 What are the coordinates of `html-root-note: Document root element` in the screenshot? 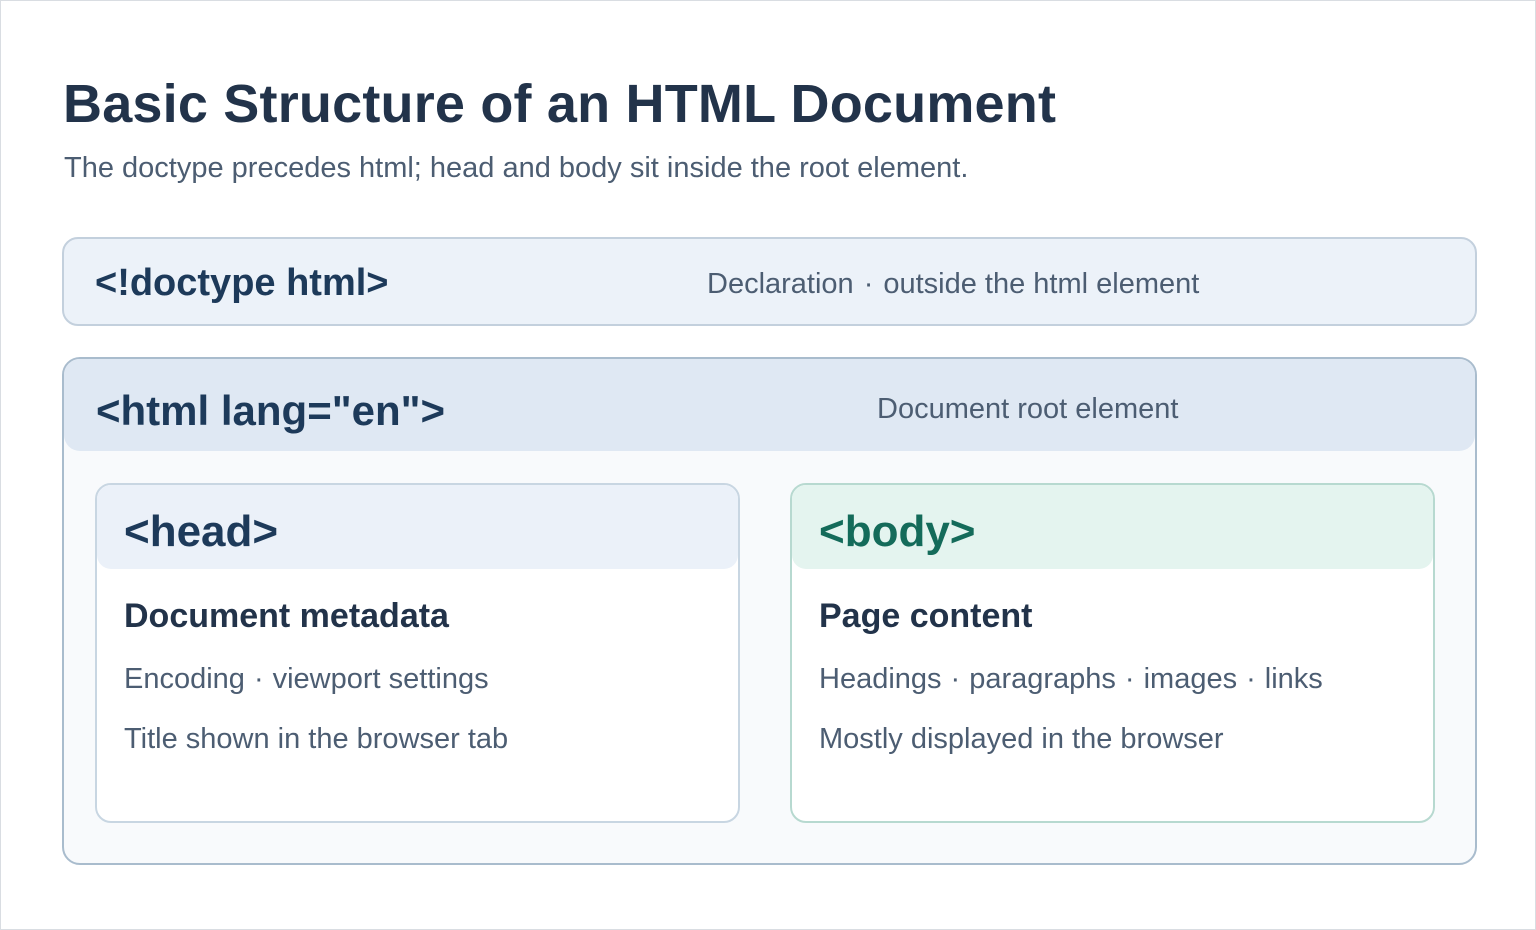 It's located at (1028, 409).